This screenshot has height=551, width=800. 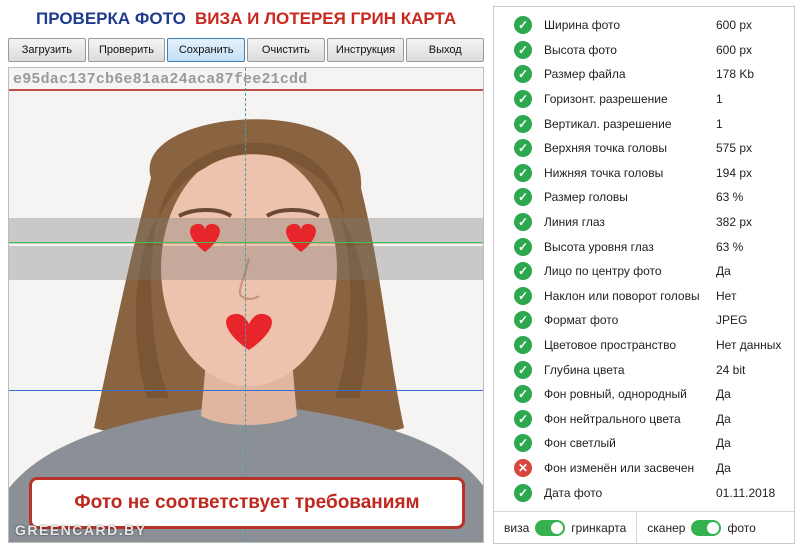 What do you see at coordinates (606, 99) in the screenshot?
I see `check-label: Горизонт. разрешение` at bounding box center [606, 99].